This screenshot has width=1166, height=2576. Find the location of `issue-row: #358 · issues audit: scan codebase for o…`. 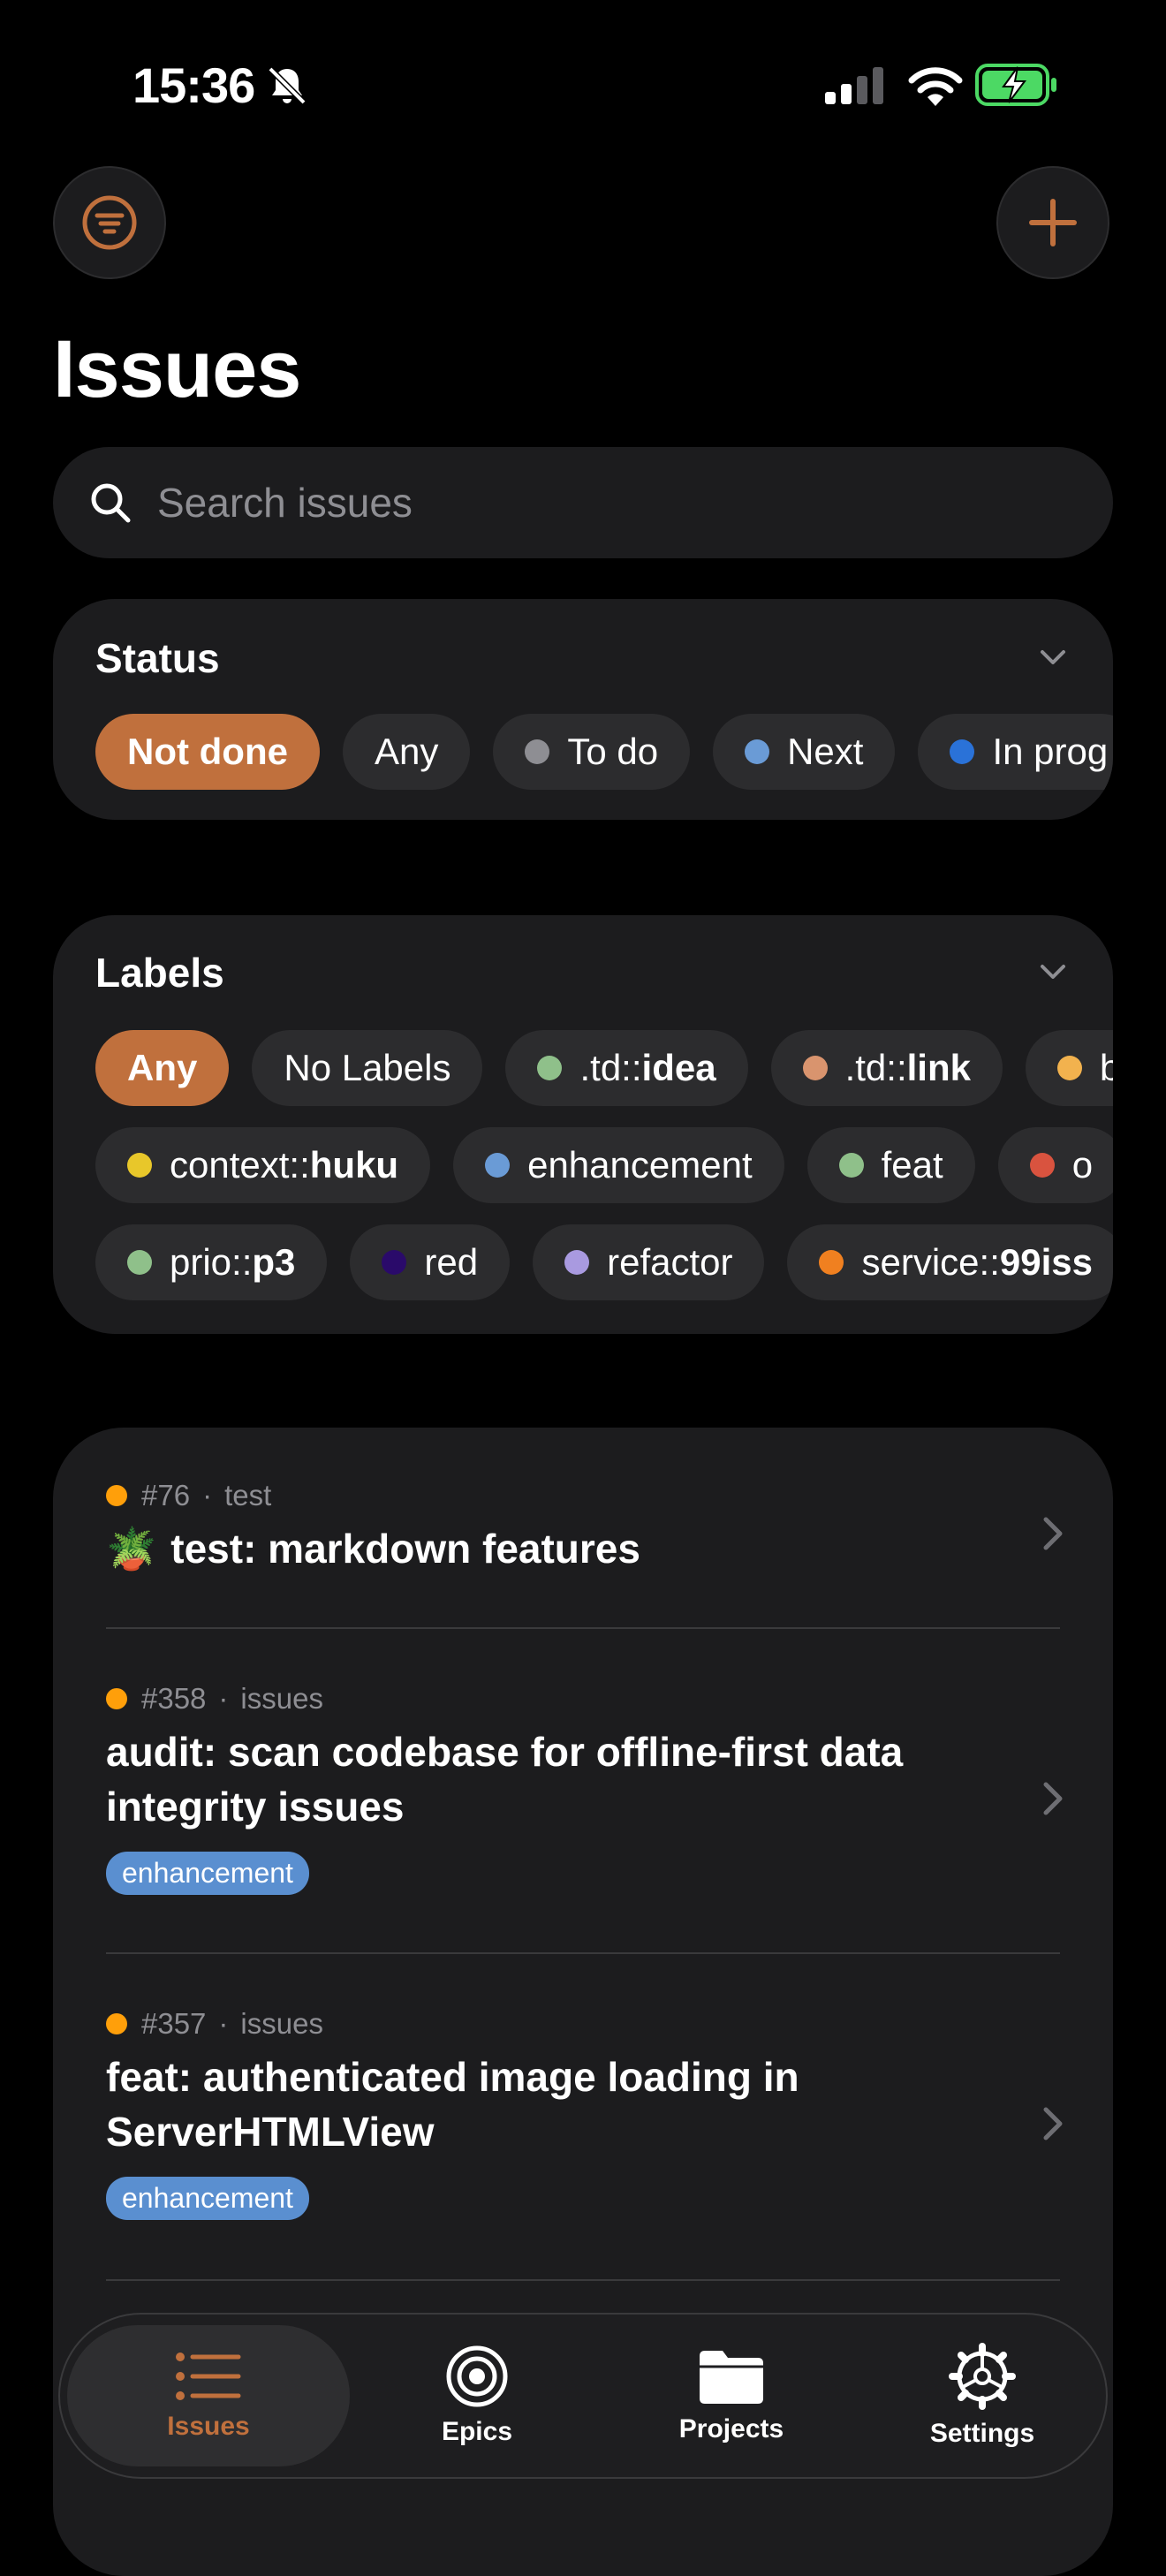

issue-row: #358 · issues audit: scan codebase for o… is located at coordinates (584, 1788).